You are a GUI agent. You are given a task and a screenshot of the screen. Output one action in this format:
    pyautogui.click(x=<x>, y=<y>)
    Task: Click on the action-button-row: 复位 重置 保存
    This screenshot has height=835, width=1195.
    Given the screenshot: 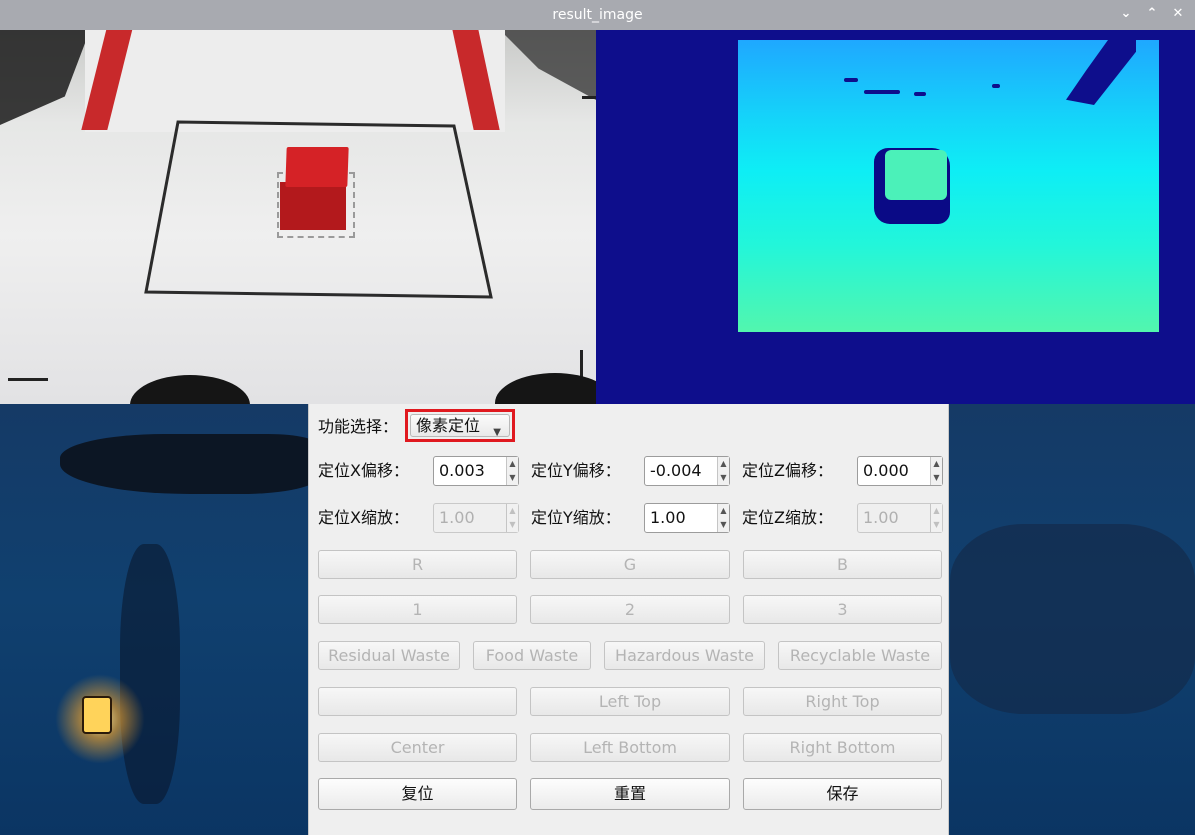 What is the action you would take?
    pyautogui.click(x=629, y=795)
    